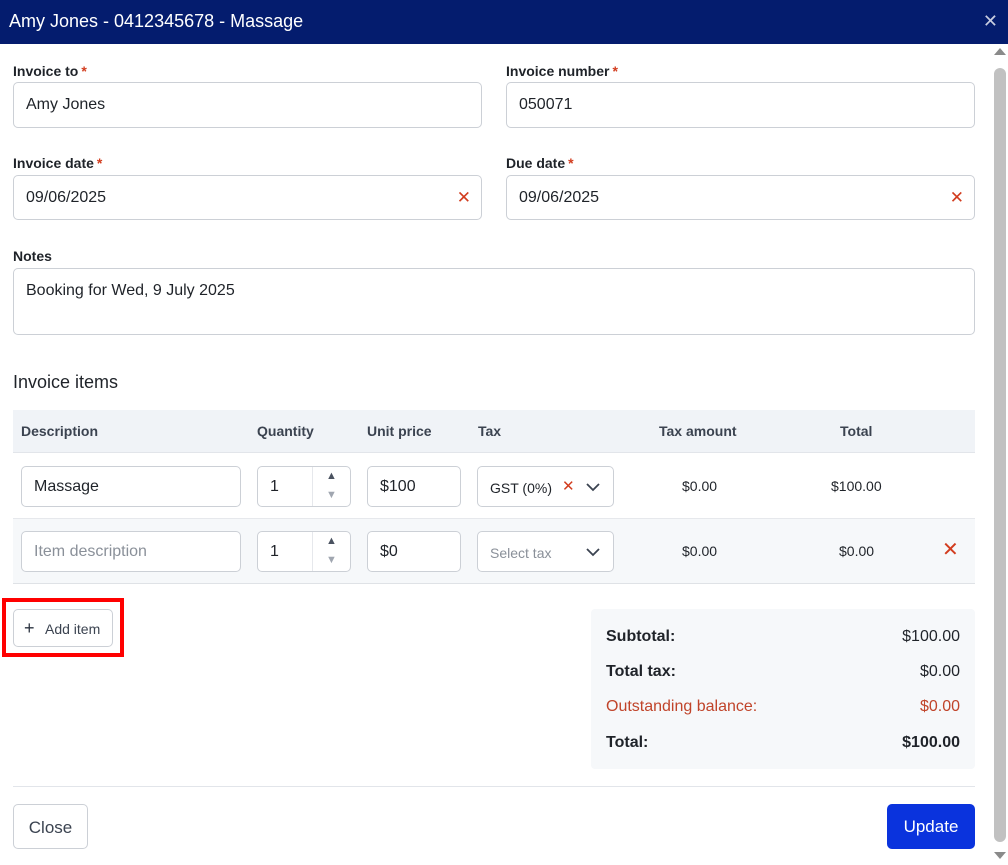 This screenshot has width=1008, height=865. Describe the element at coordinates (1000, 51) in the screenshot. I see `scroll-up-arrow-icon` at that location.